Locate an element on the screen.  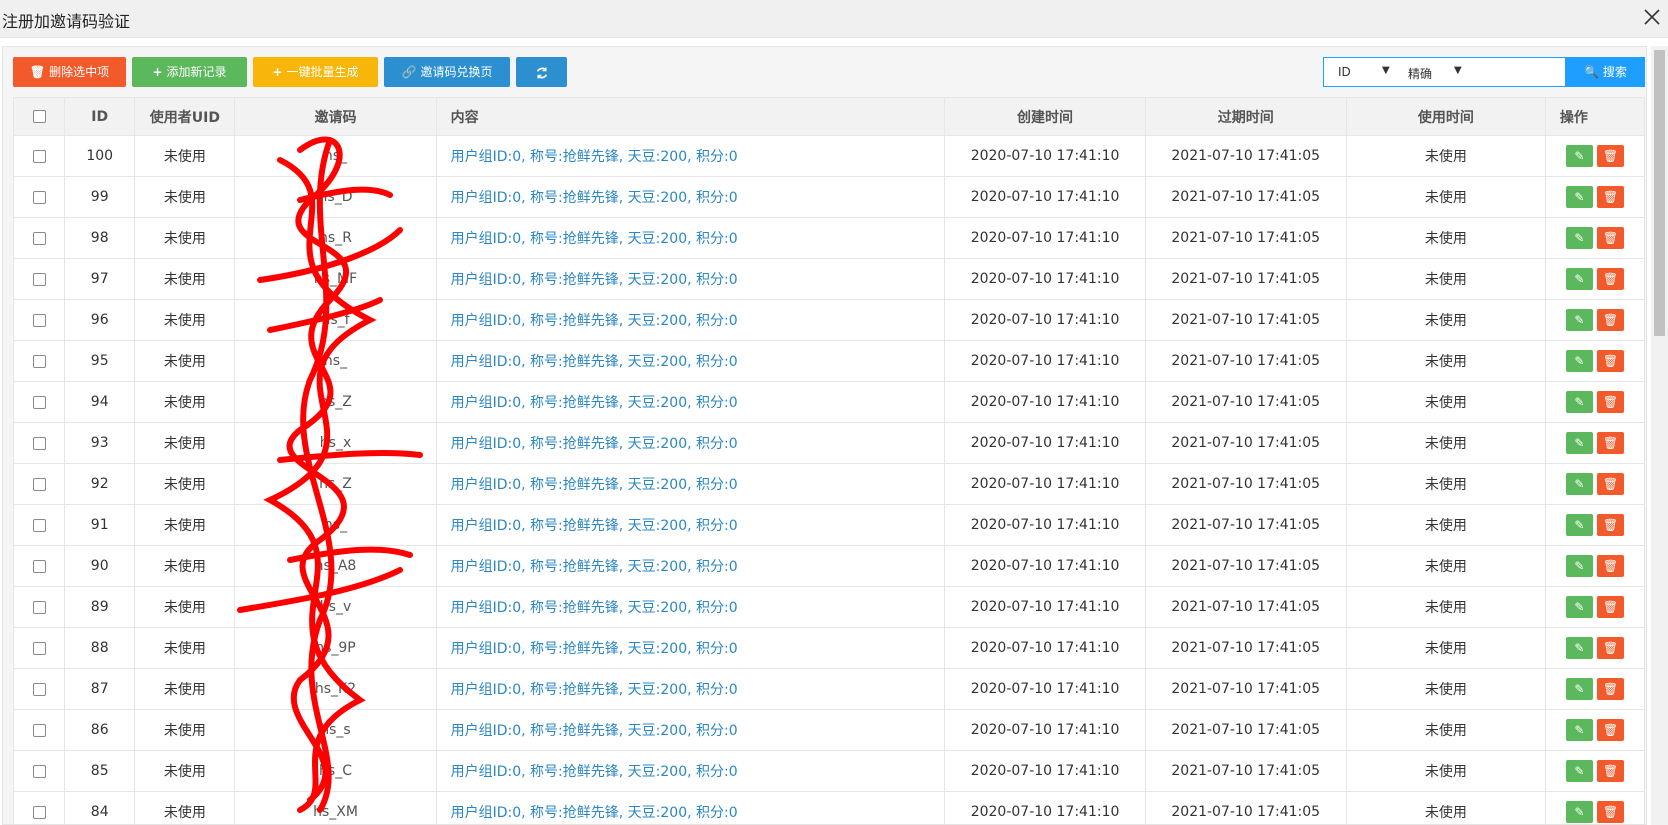
search-field-select: ID is located at coordinates (1344, 72).